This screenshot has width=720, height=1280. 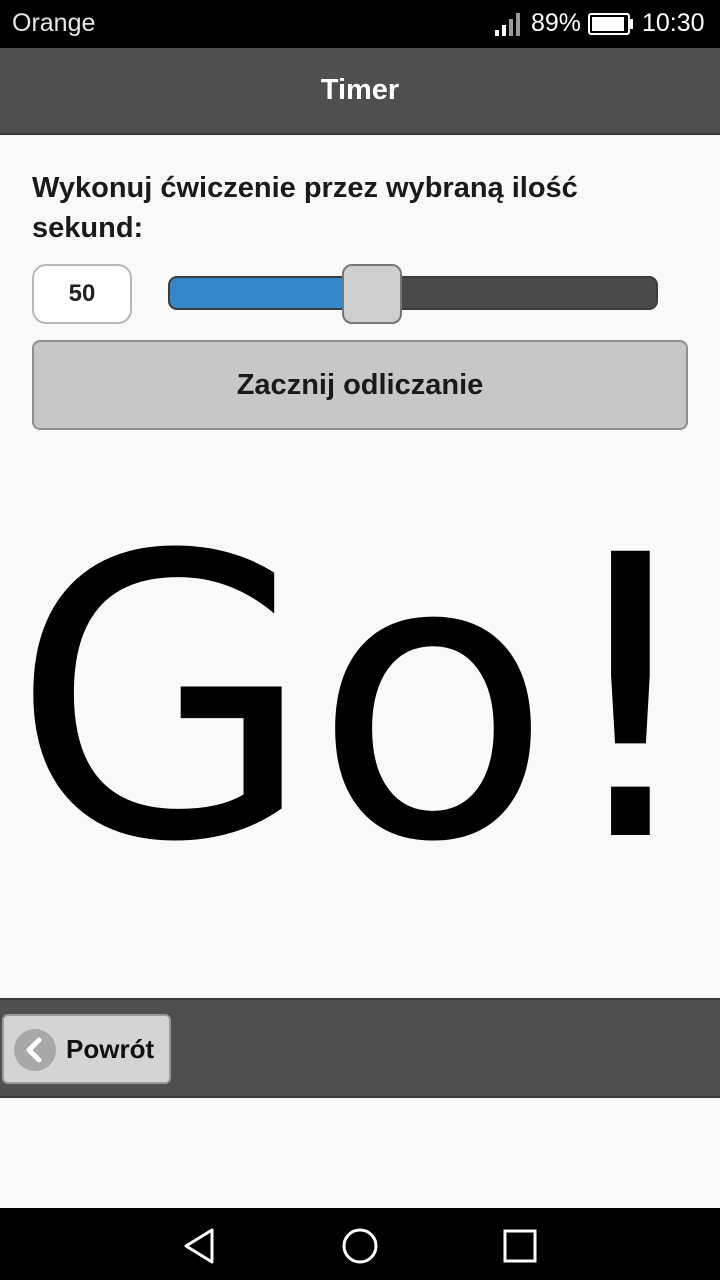 What do you see at coordinates (413, 293) in the screenshot?
I see `seconds-slider-track` at bounding box center [413, 293].